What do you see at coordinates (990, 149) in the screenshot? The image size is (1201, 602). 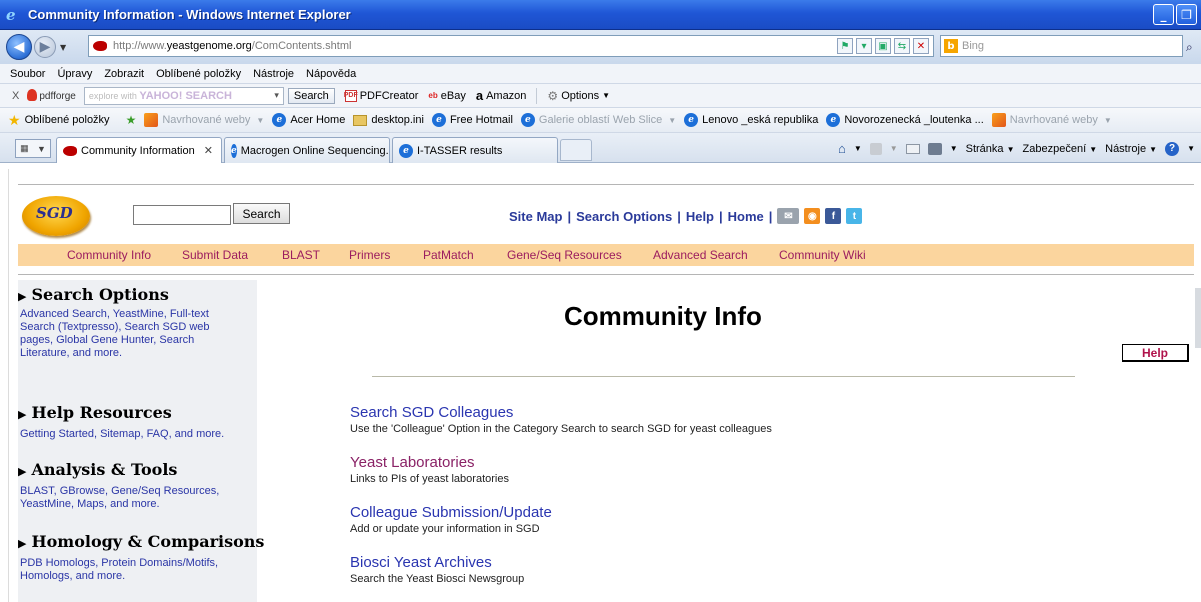 I see `page-menu: Stránka ▼` at bounding box center [990, 149].